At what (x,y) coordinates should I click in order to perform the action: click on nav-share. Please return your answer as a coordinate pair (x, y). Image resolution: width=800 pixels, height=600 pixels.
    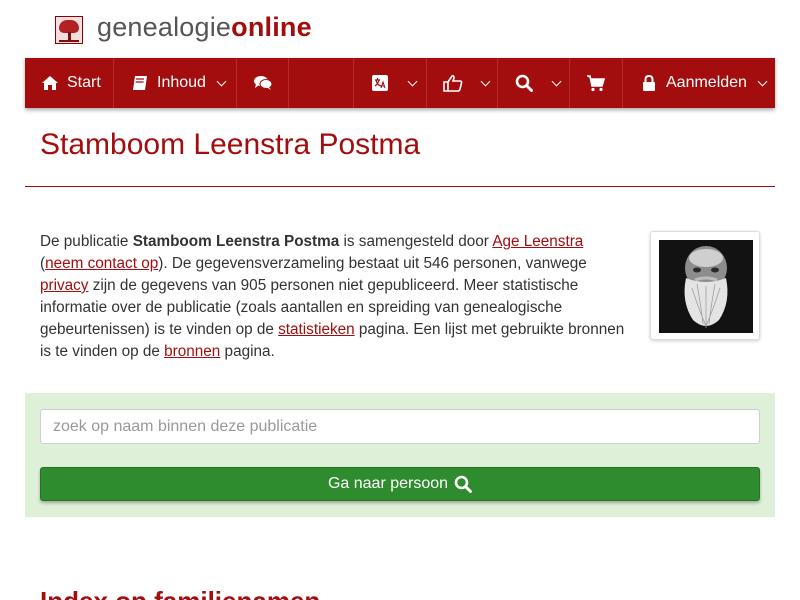
    Looking at the image, I should click on (462, 83).